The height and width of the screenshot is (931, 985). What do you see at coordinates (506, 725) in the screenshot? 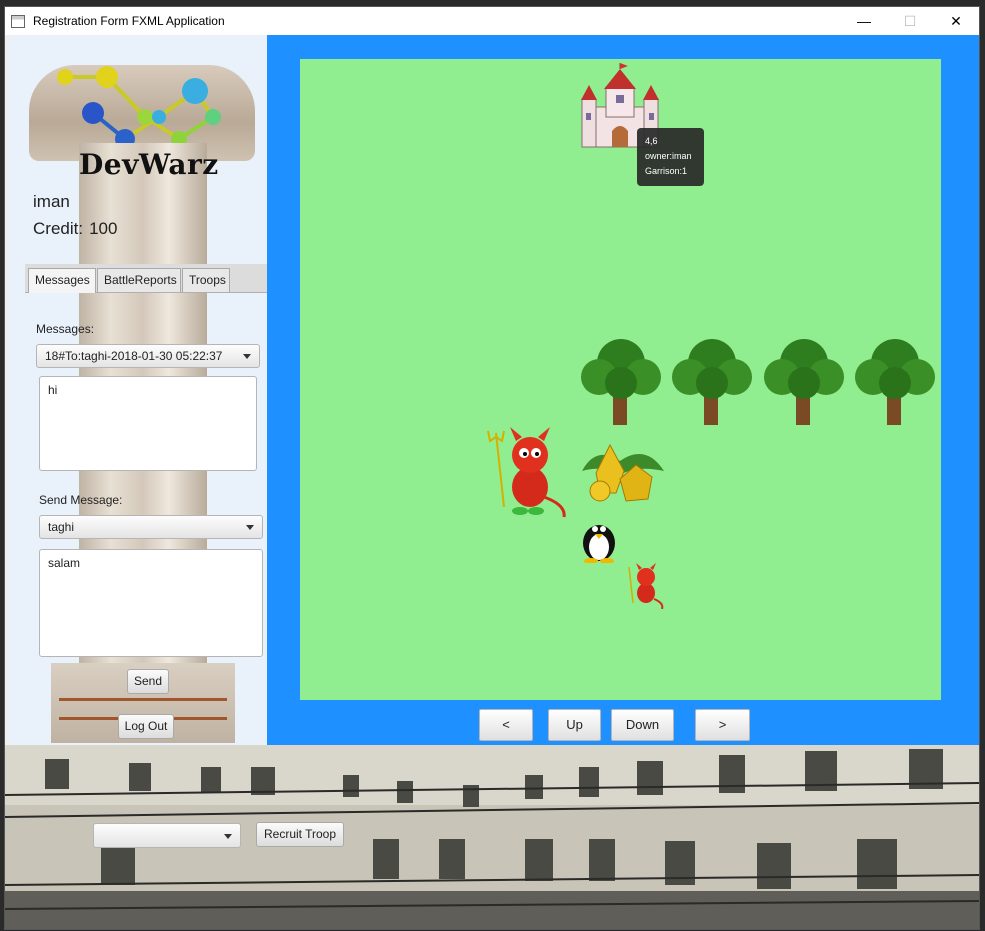
I see `left-button: <` at bounding box center [506, 725].